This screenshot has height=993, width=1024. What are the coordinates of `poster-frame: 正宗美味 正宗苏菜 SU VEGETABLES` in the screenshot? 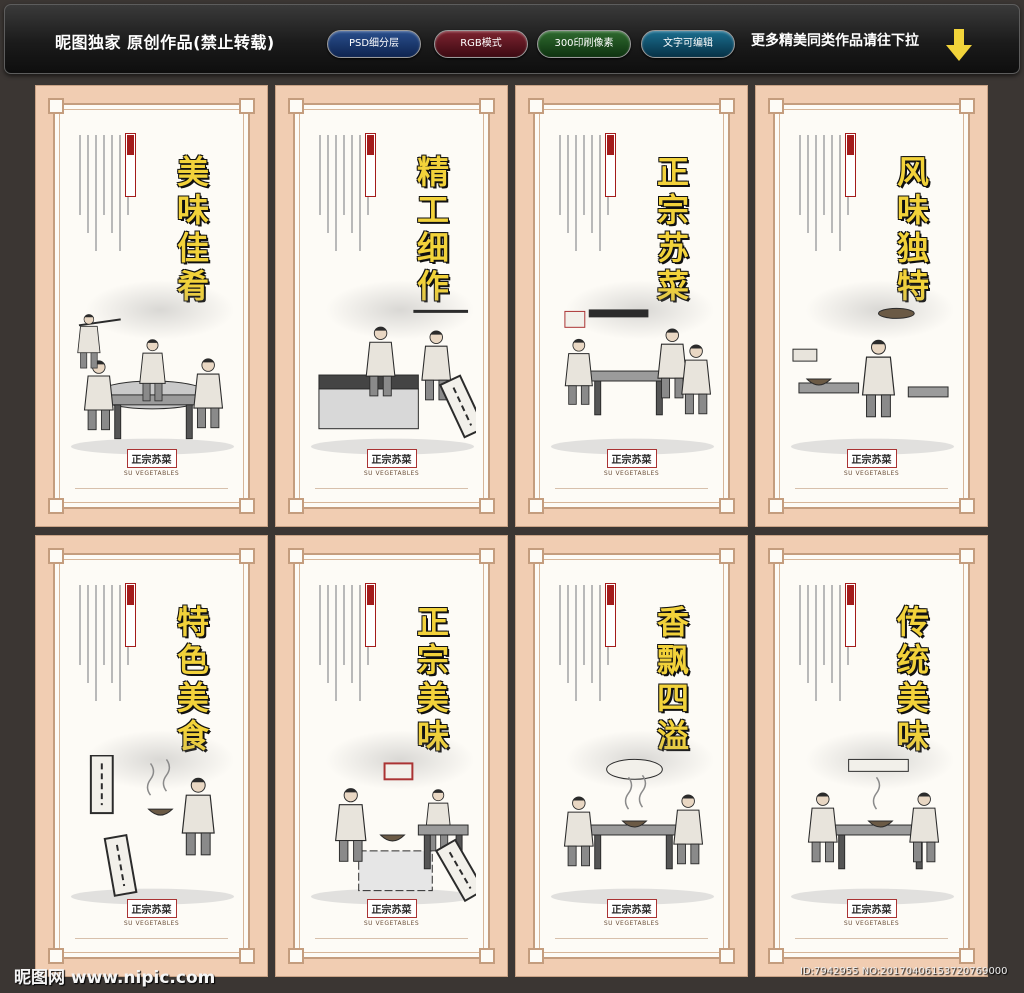 It's located at (391, 756).